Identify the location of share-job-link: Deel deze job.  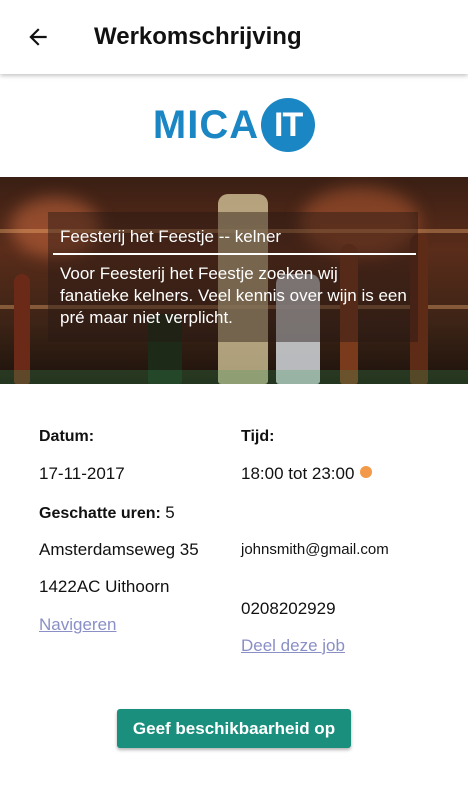
(293, 646).